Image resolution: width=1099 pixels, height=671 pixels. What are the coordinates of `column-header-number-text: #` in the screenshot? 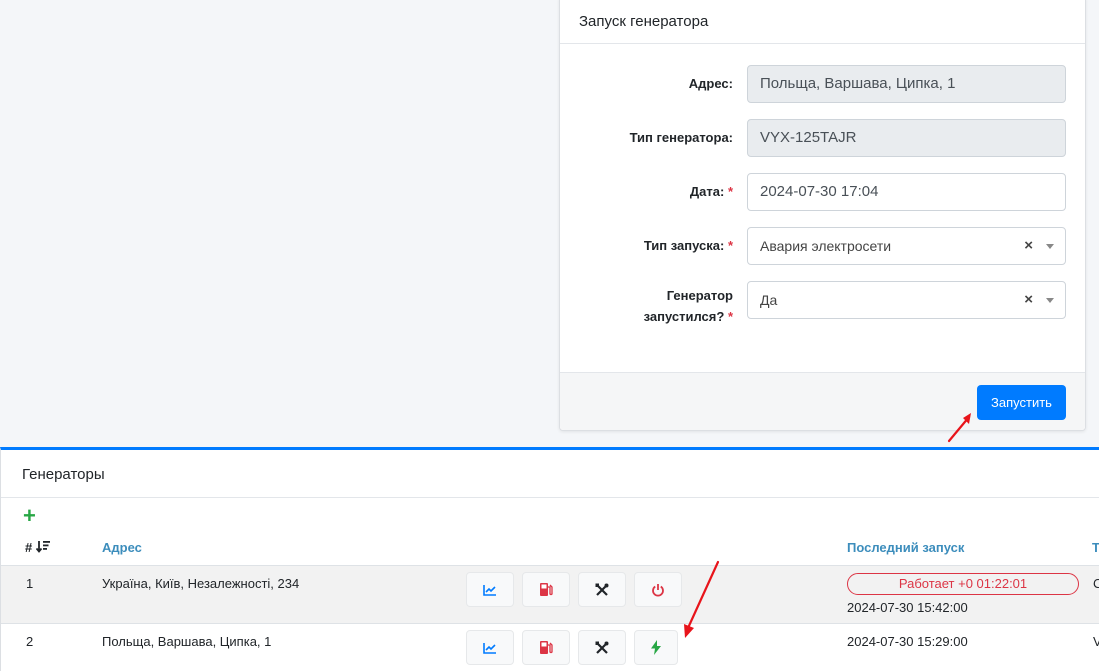 It's located at (29, 547).